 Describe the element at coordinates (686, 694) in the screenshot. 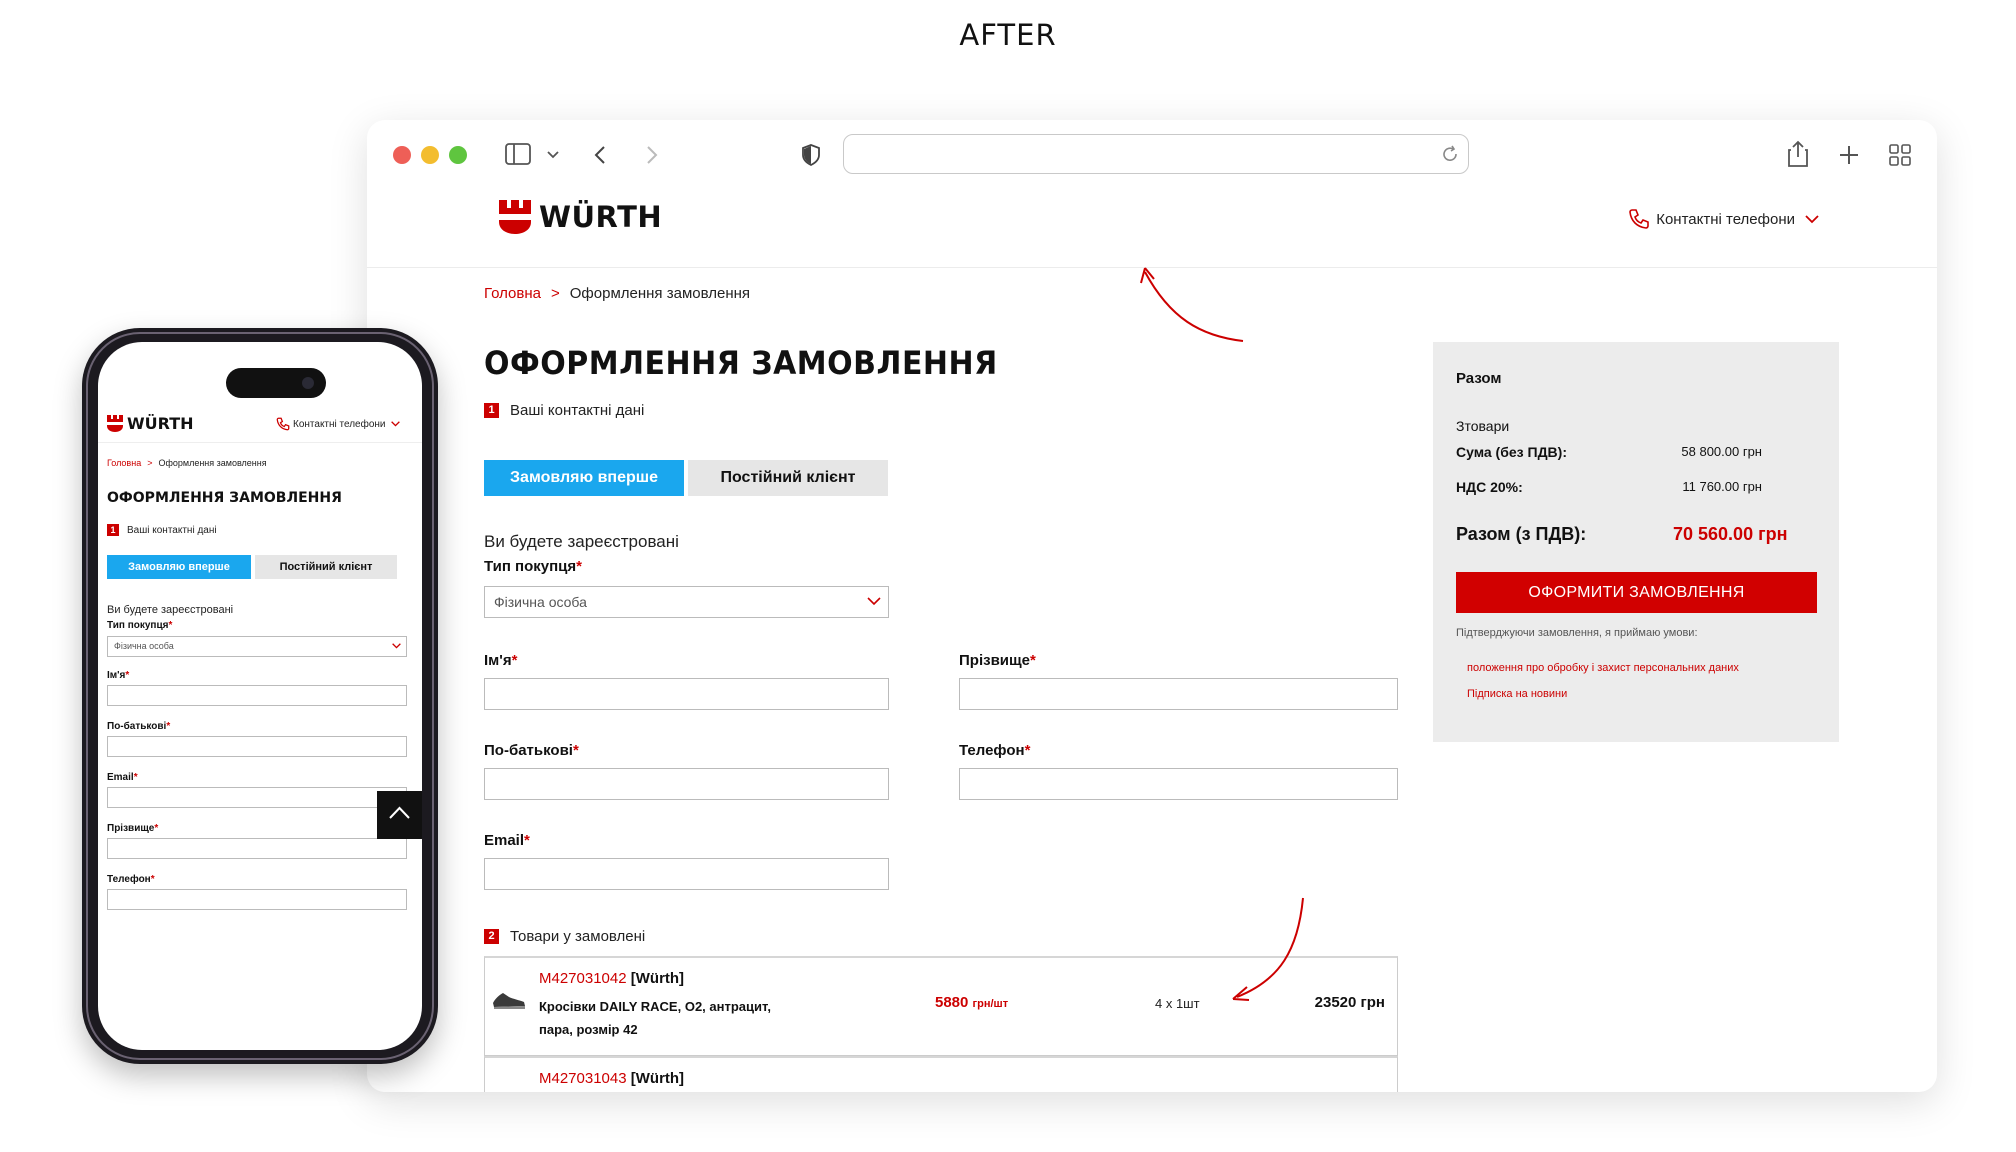

I see `first-name-input` at that location.